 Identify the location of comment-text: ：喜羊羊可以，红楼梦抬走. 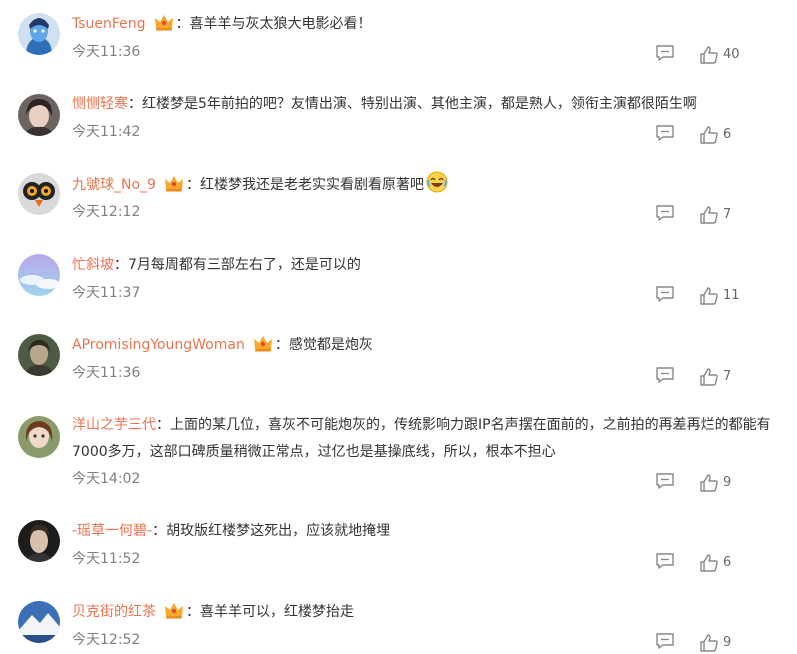
(270, 612).